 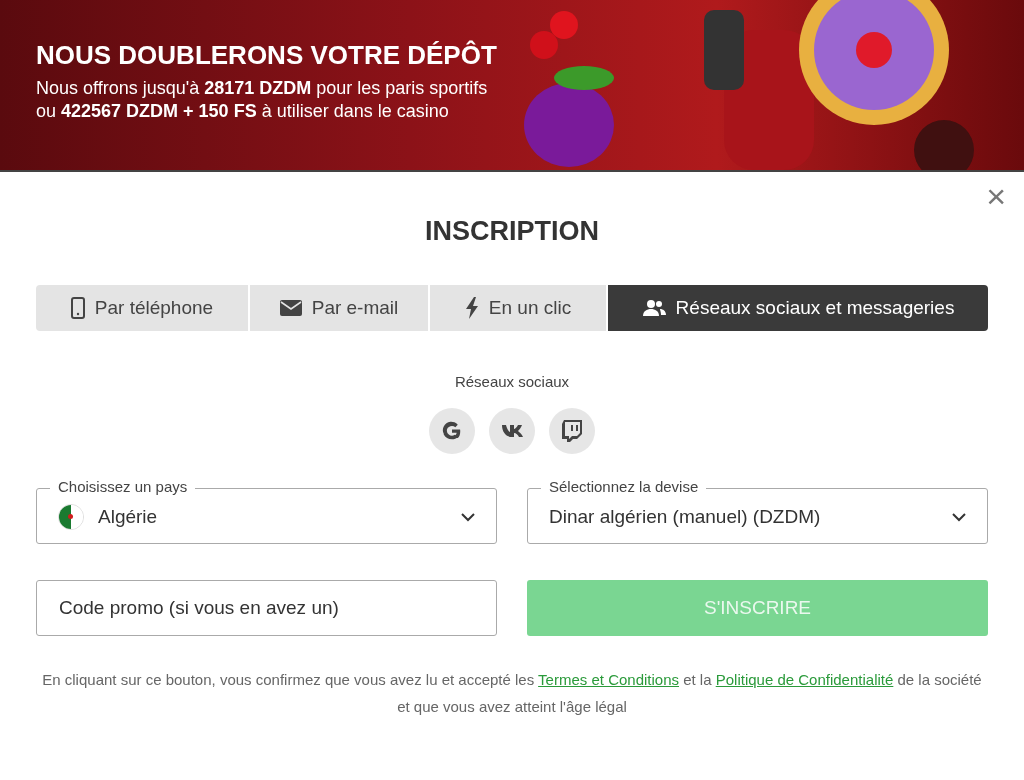 I want to click on flag-icon, so click(x=71, y=517).